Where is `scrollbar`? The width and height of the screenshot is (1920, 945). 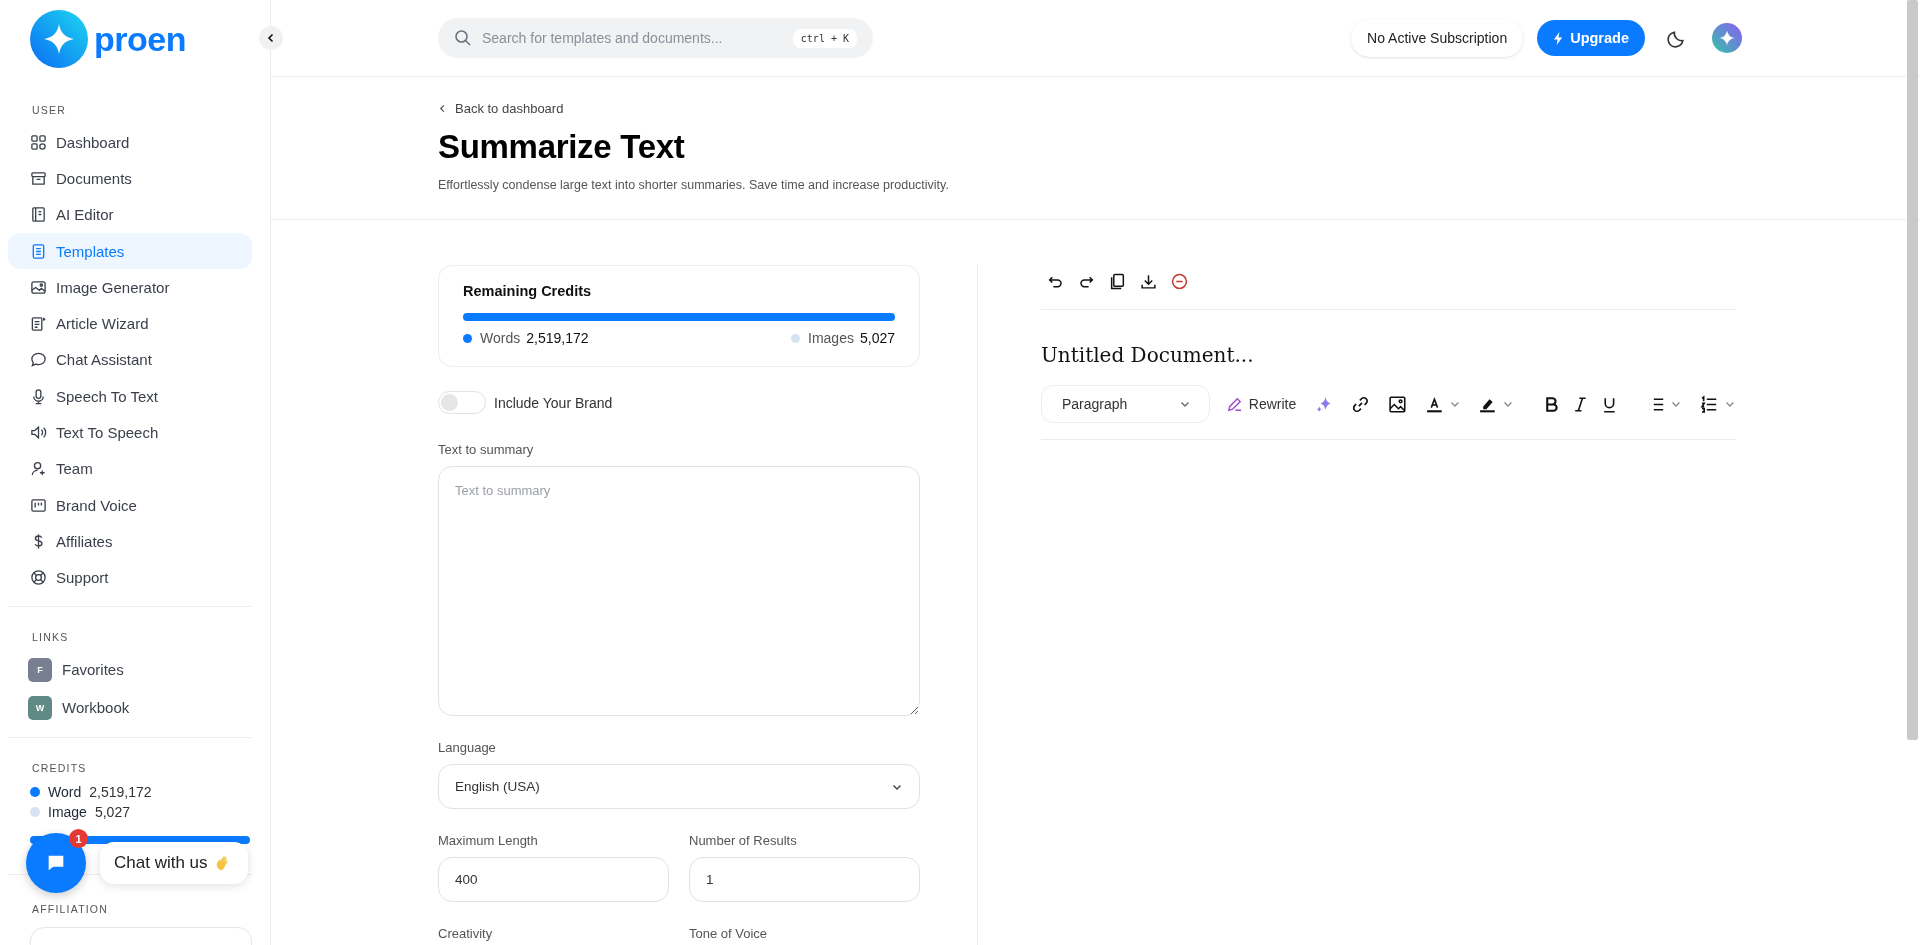
scrollbar is located at coordinates (1912, 370).